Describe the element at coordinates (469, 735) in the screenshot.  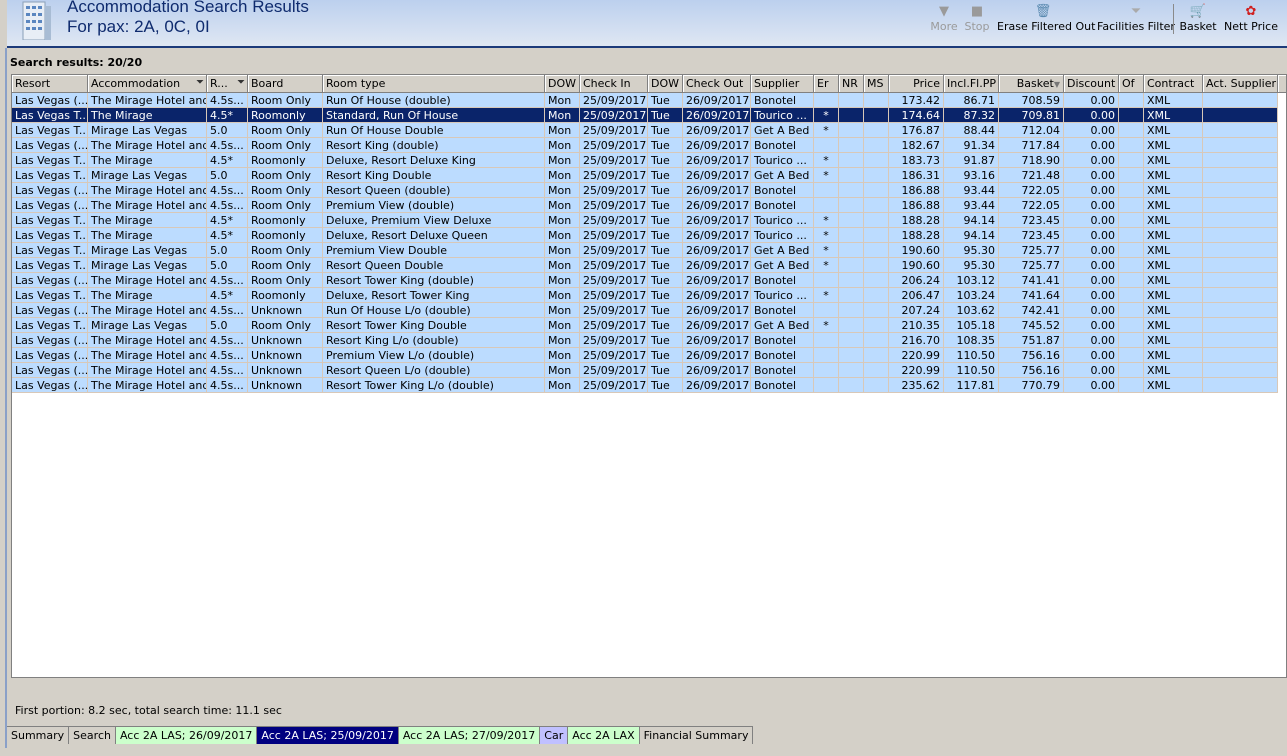
I see `tab-acc-2a-las-27-09-2017: Acc 2A LAS; 27/09/2017` at that location.